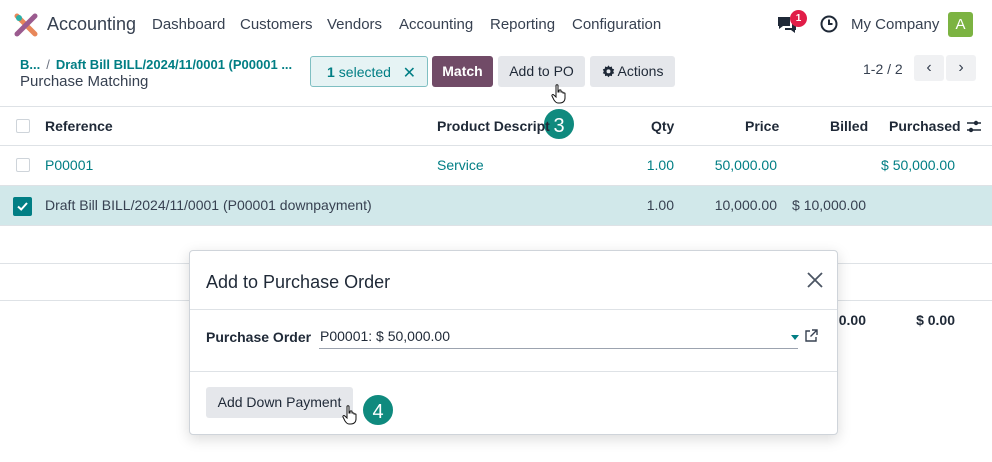 Image resolution: width=992 pixels, height=462 pixels. Describe the element at coordinates (298, 282) in the screenshot. I see `dialog-title: Add to Purchase Order` at that location.